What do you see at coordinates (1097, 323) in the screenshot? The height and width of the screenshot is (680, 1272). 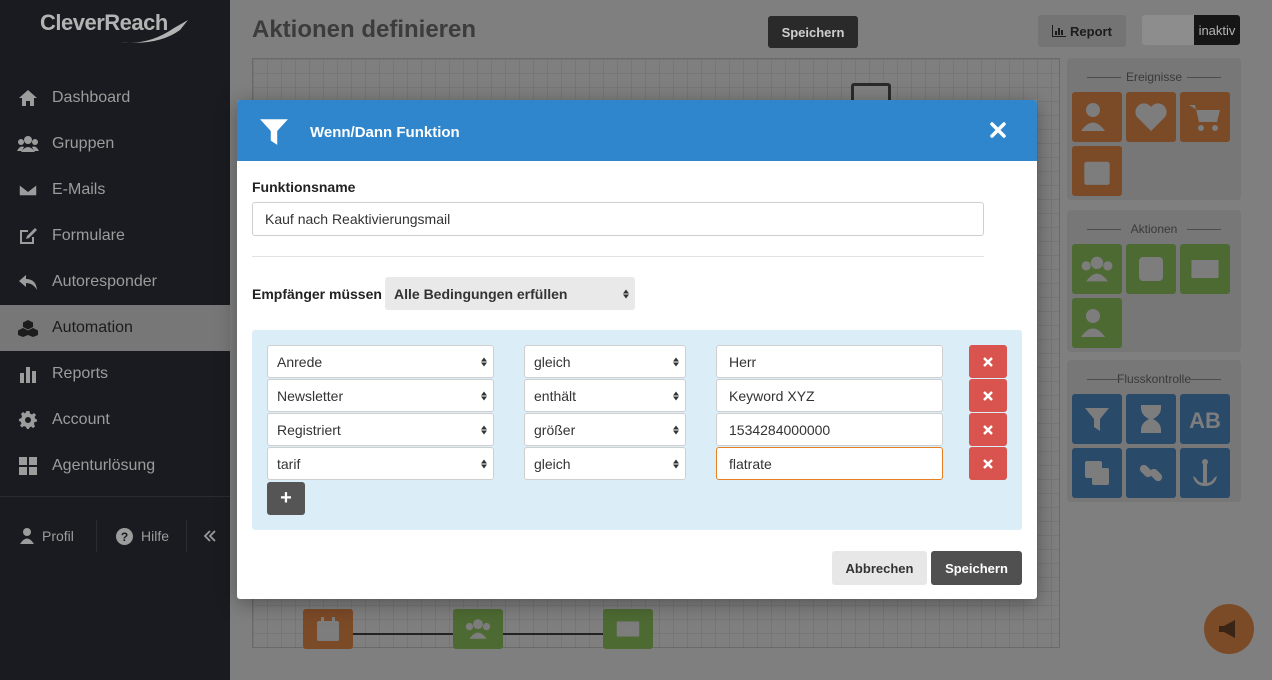 I see `remove-subscriber-action-tile` at bounding box center [1097, 323].